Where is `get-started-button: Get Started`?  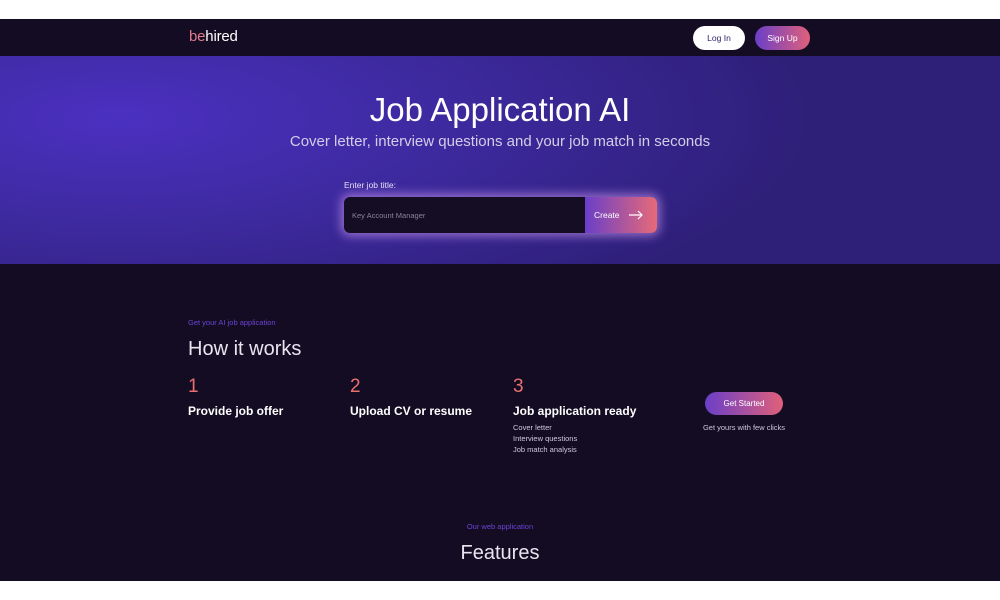
get-started-button: Get Started is located at coordinates (744, 403).